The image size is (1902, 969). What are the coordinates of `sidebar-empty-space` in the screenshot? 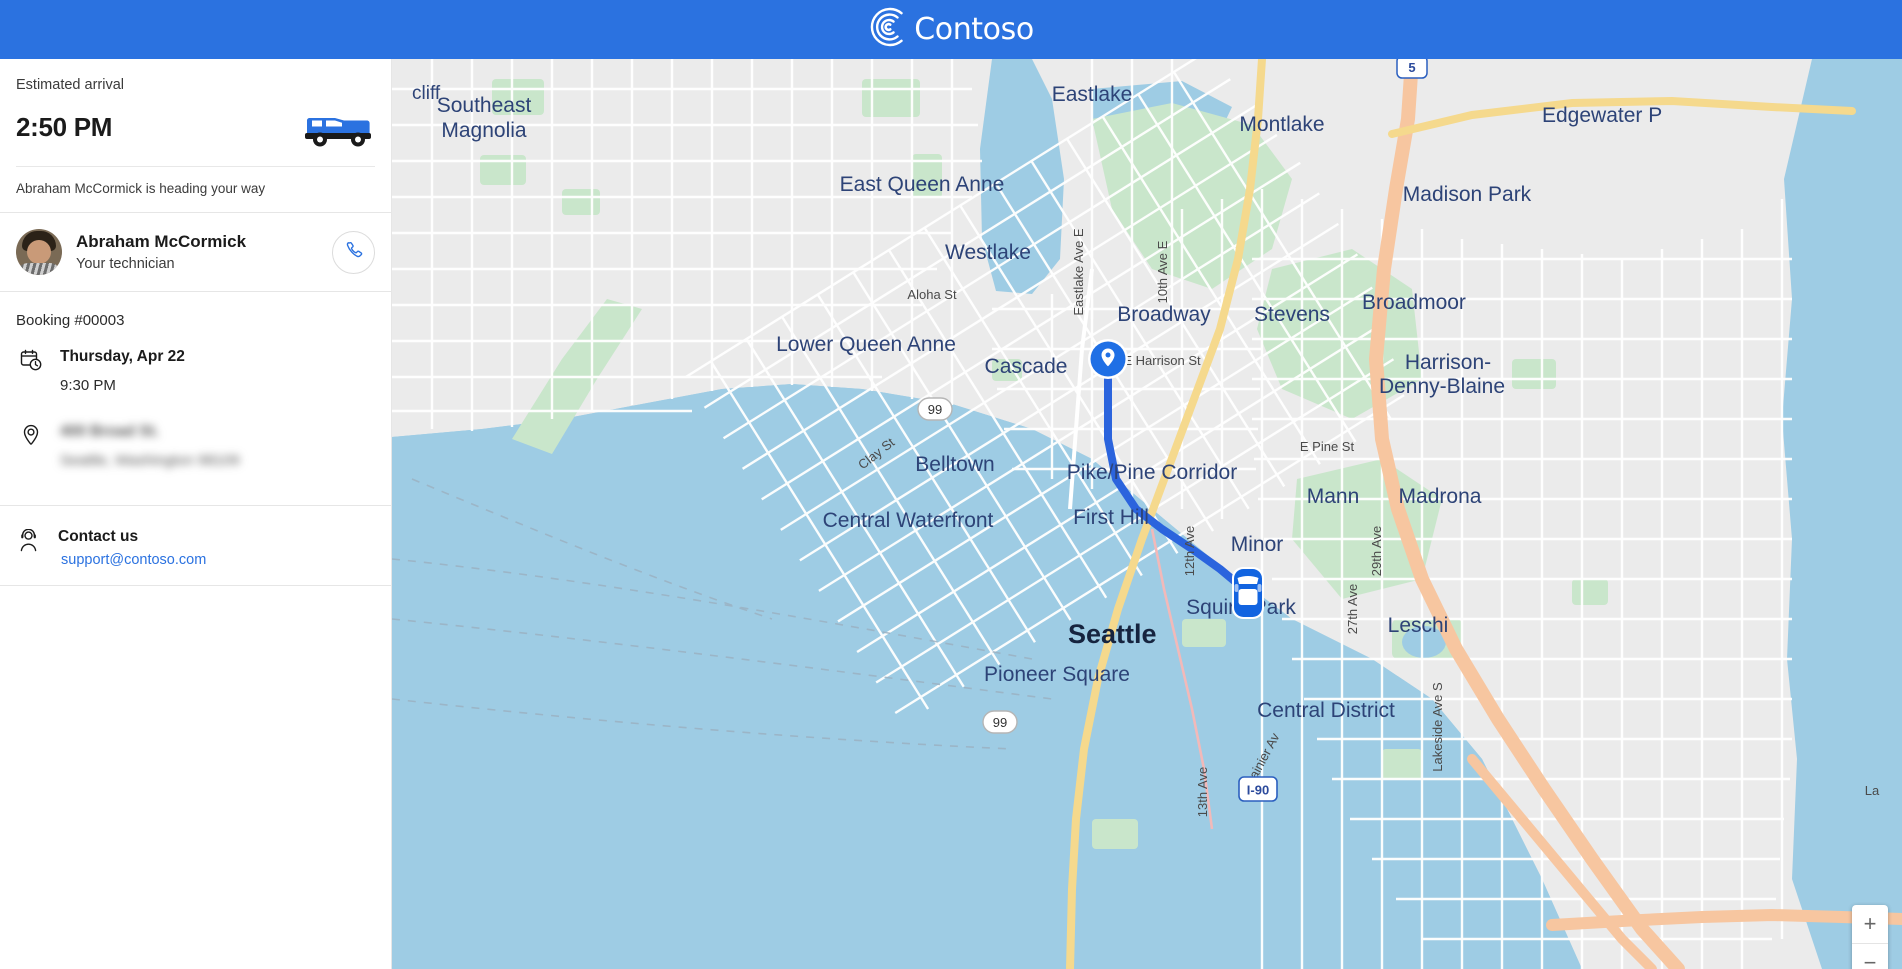 It's located at (195, 777).